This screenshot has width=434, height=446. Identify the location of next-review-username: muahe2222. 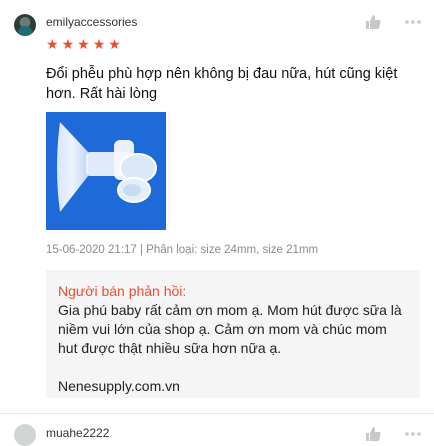
(77, 433).